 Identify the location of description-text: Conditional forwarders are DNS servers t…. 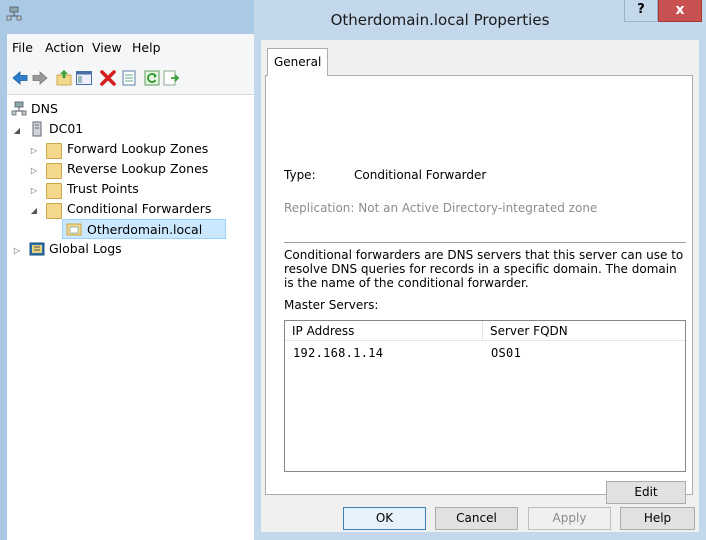
(484, 269).